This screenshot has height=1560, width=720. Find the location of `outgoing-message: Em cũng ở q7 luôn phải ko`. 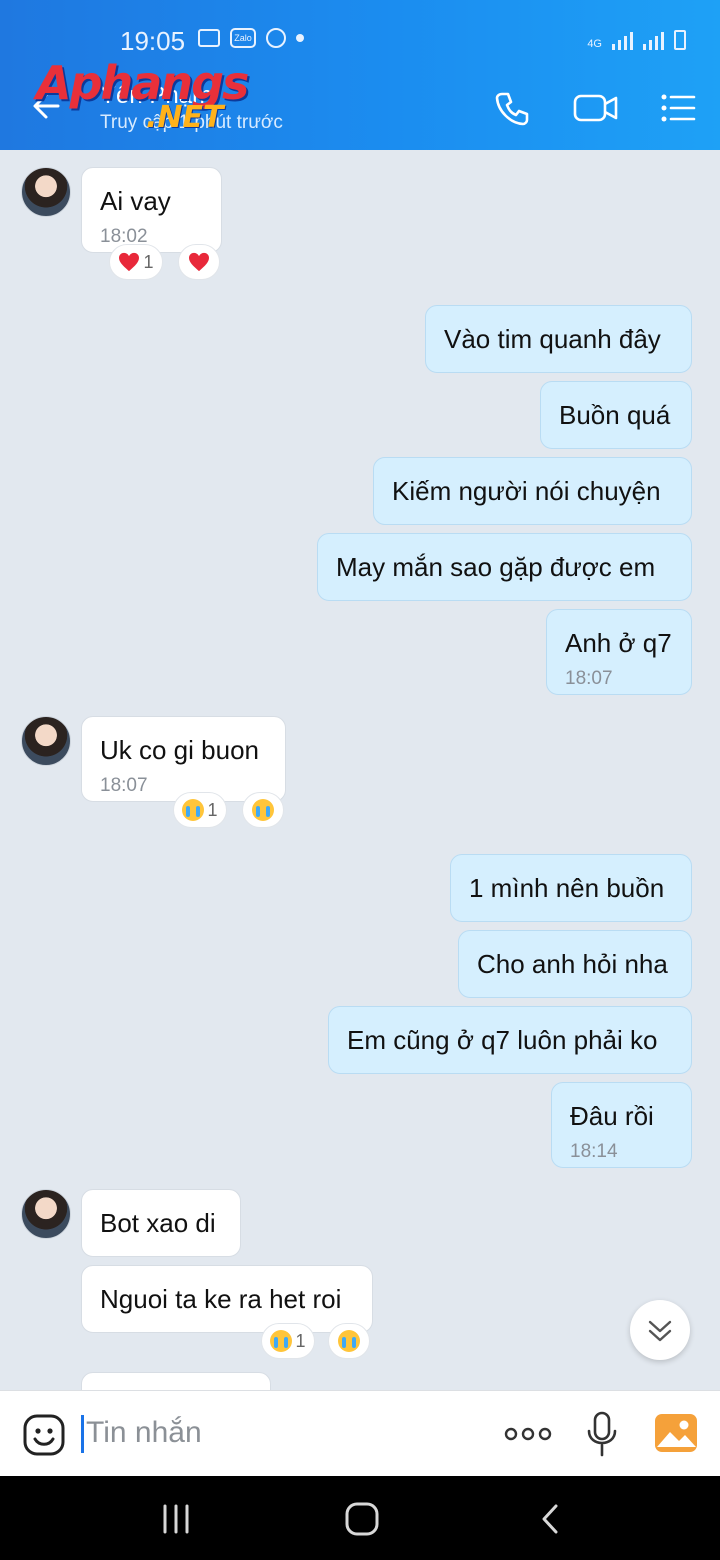

outgoing-message: Em cũng ở q7 luôn phải ko is located at coordinates (510, 1040).